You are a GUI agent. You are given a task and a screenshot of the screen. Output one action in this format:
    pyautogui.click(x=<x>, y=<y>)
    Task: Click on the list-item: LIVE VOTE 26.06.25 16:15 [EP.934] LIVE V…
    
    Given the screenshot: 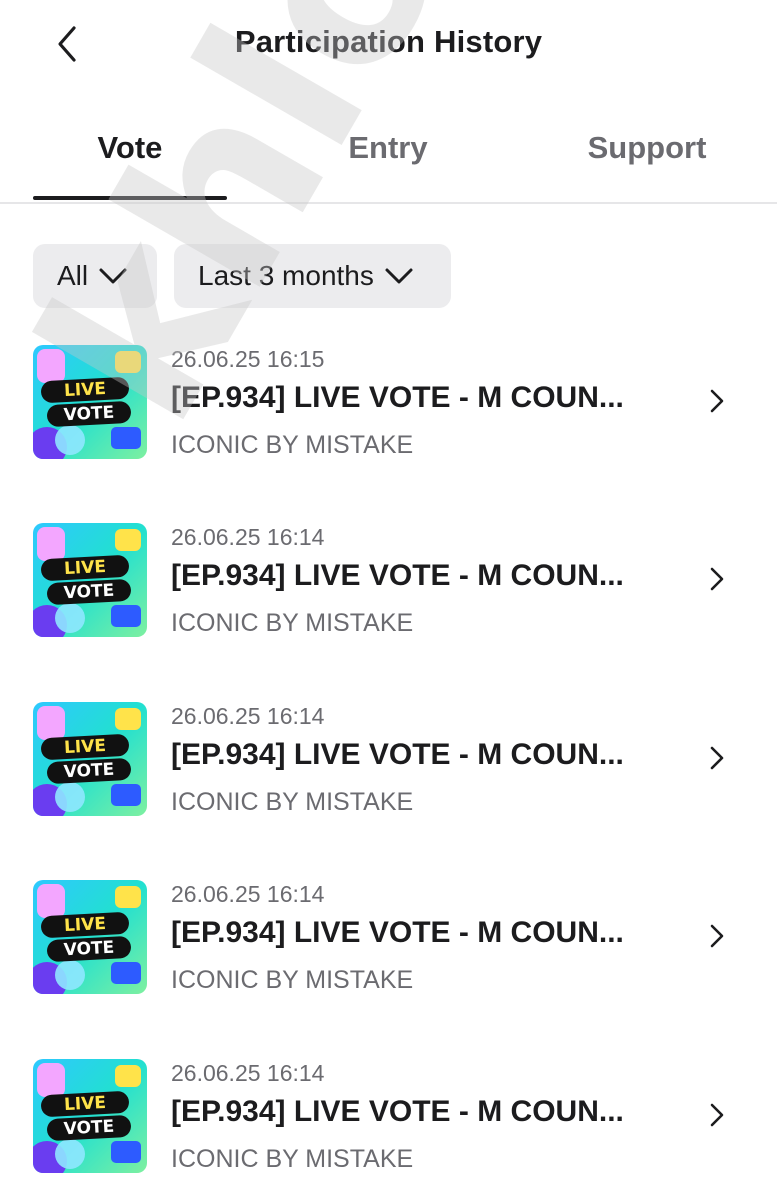 What is the action you would take?
    pyautogui.click(x=388, y=405)
    